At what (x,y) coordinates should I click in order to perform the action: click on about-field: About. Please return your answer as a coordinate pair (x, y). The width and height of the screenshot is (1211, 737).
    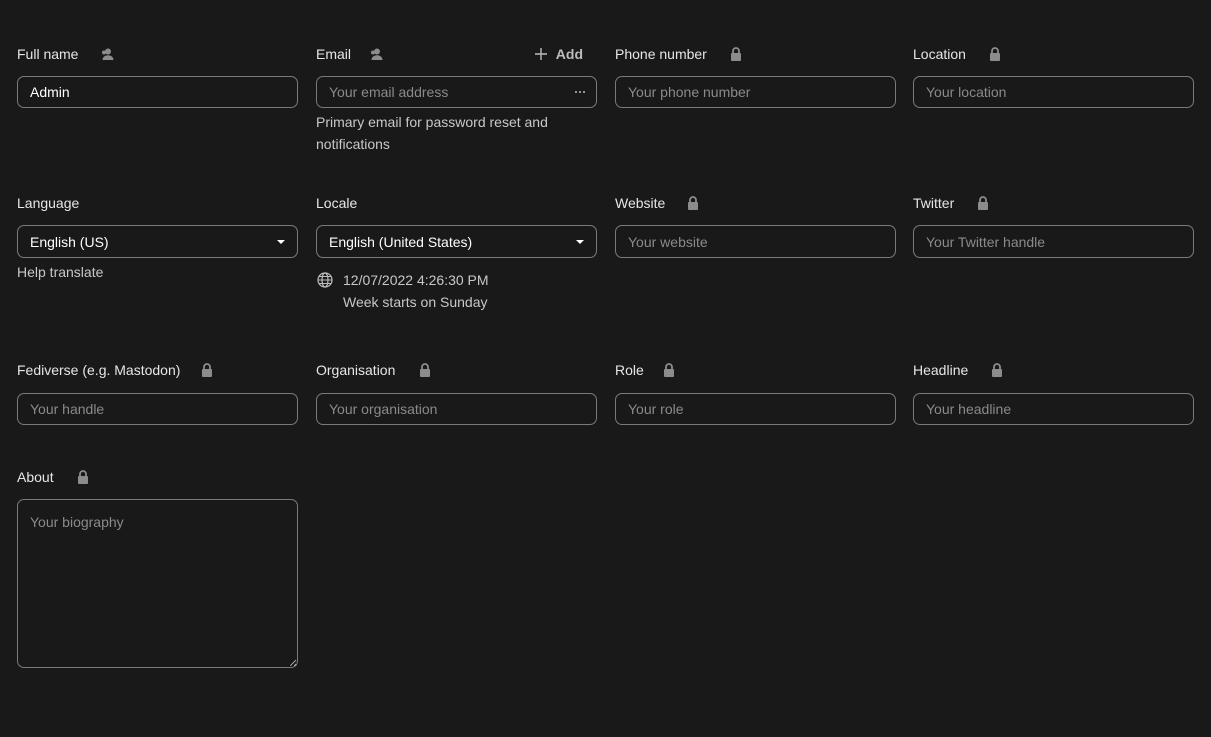
    Looking at the image, I should click on (157, 567).